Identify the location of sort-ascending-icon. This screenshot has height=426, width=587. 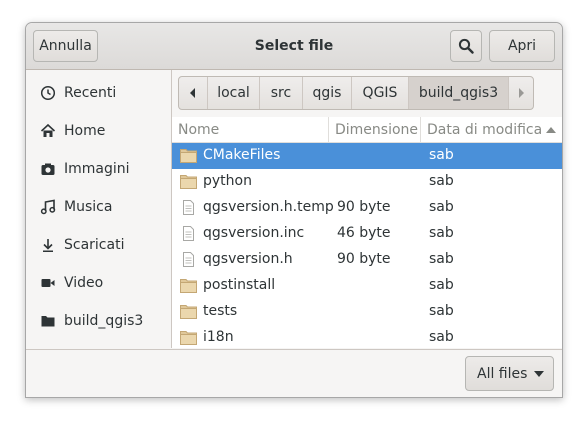
(551, 129).